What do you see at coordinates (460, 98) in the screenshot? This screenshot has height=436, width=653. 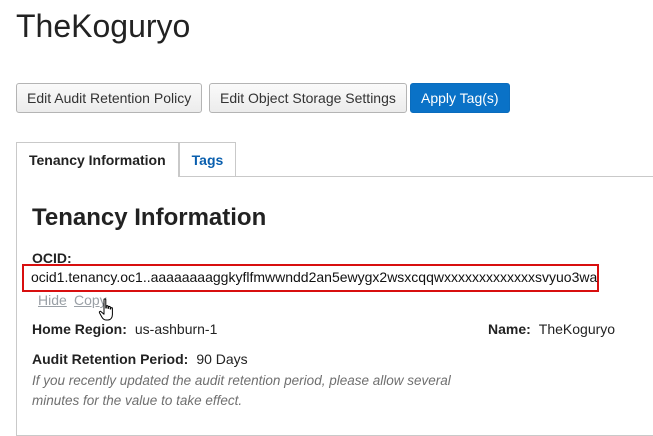 I see `apply-tags-button: Apply Tag(s)` at bounding box center [460, 98].